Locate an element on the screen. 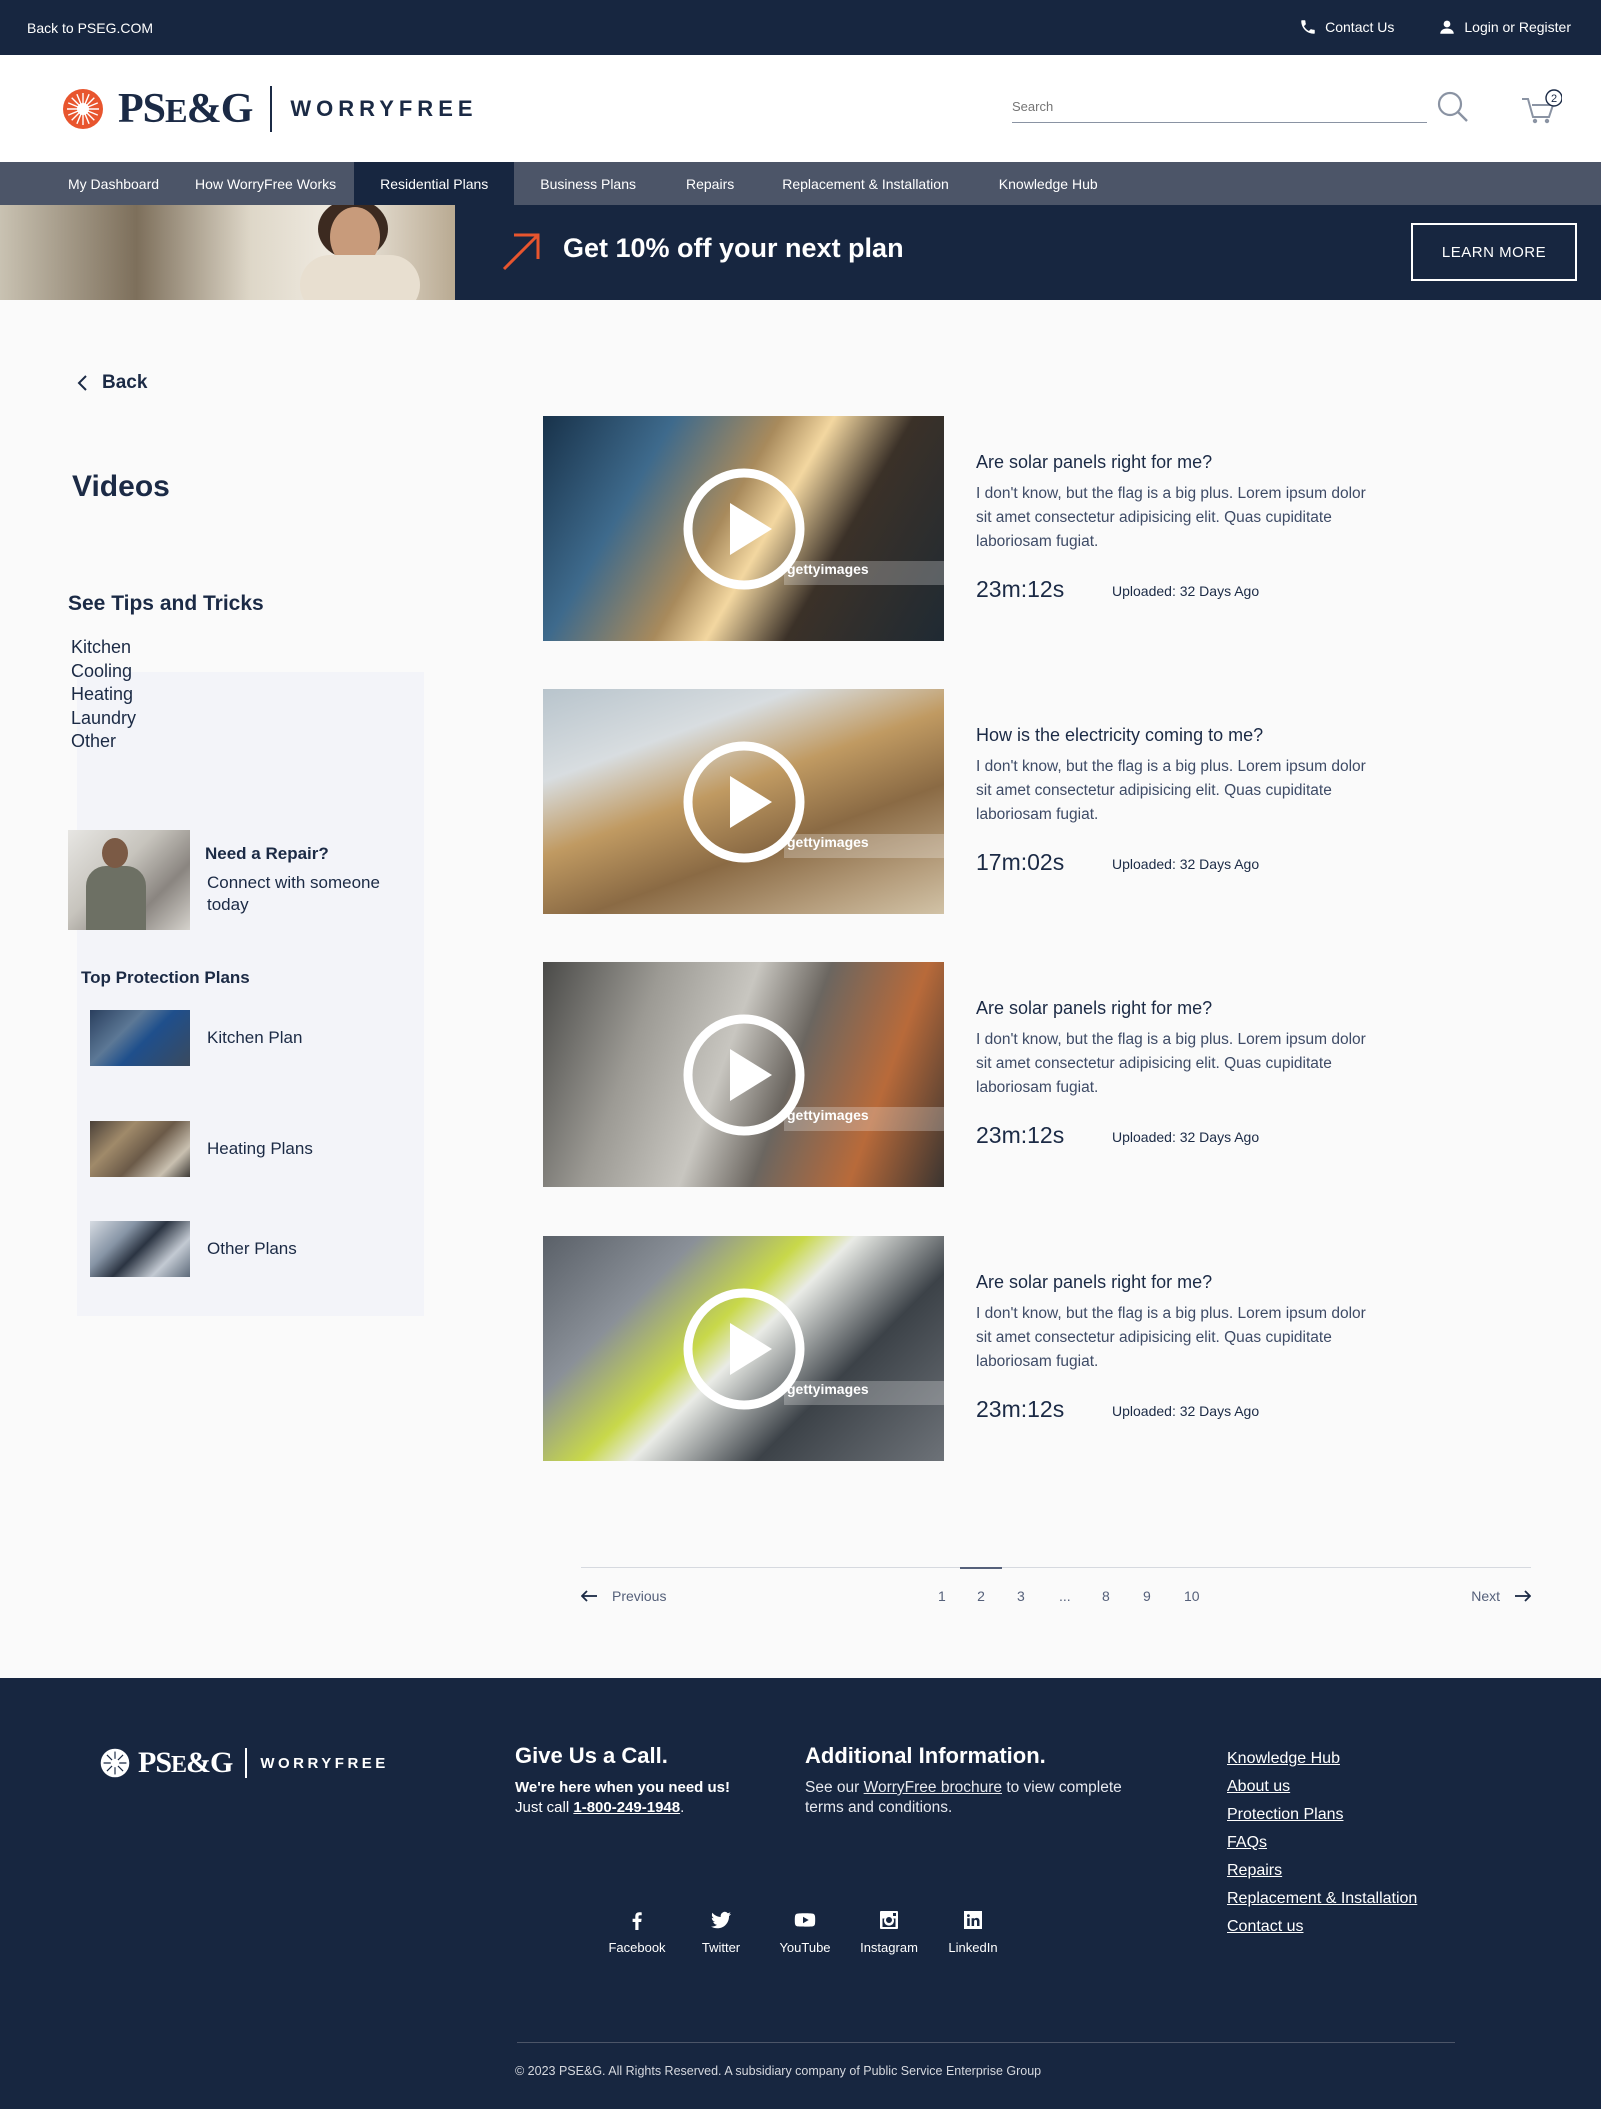  contact-us-link: Contact Us is located at coordinates (1346, 27).